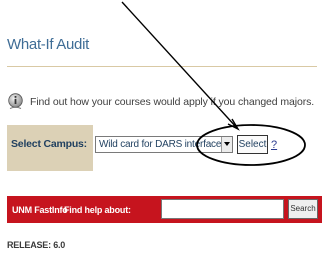 The width and height of the screenshot is (323, 279). Describe the element at coordinates (233, 124) in the screenshot. I see `annotation-arrowhead` at that location.